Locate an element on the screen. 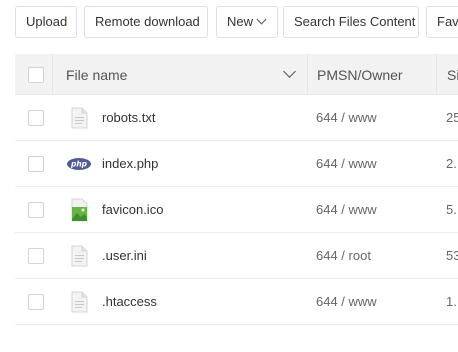 This screenshot has width=458, height=352. upload-button: Upload is located at coordinates (46, 22).